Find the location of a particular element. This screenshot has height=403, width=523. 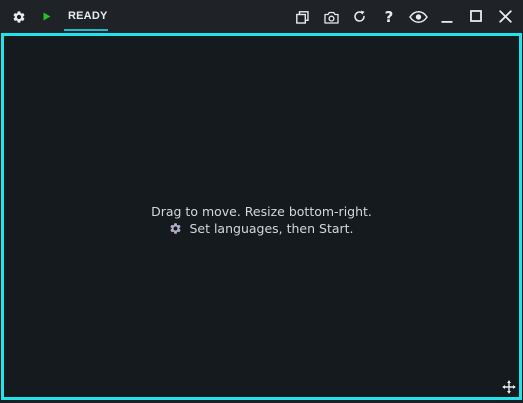

play-icon is located at coordinates (47, 16).